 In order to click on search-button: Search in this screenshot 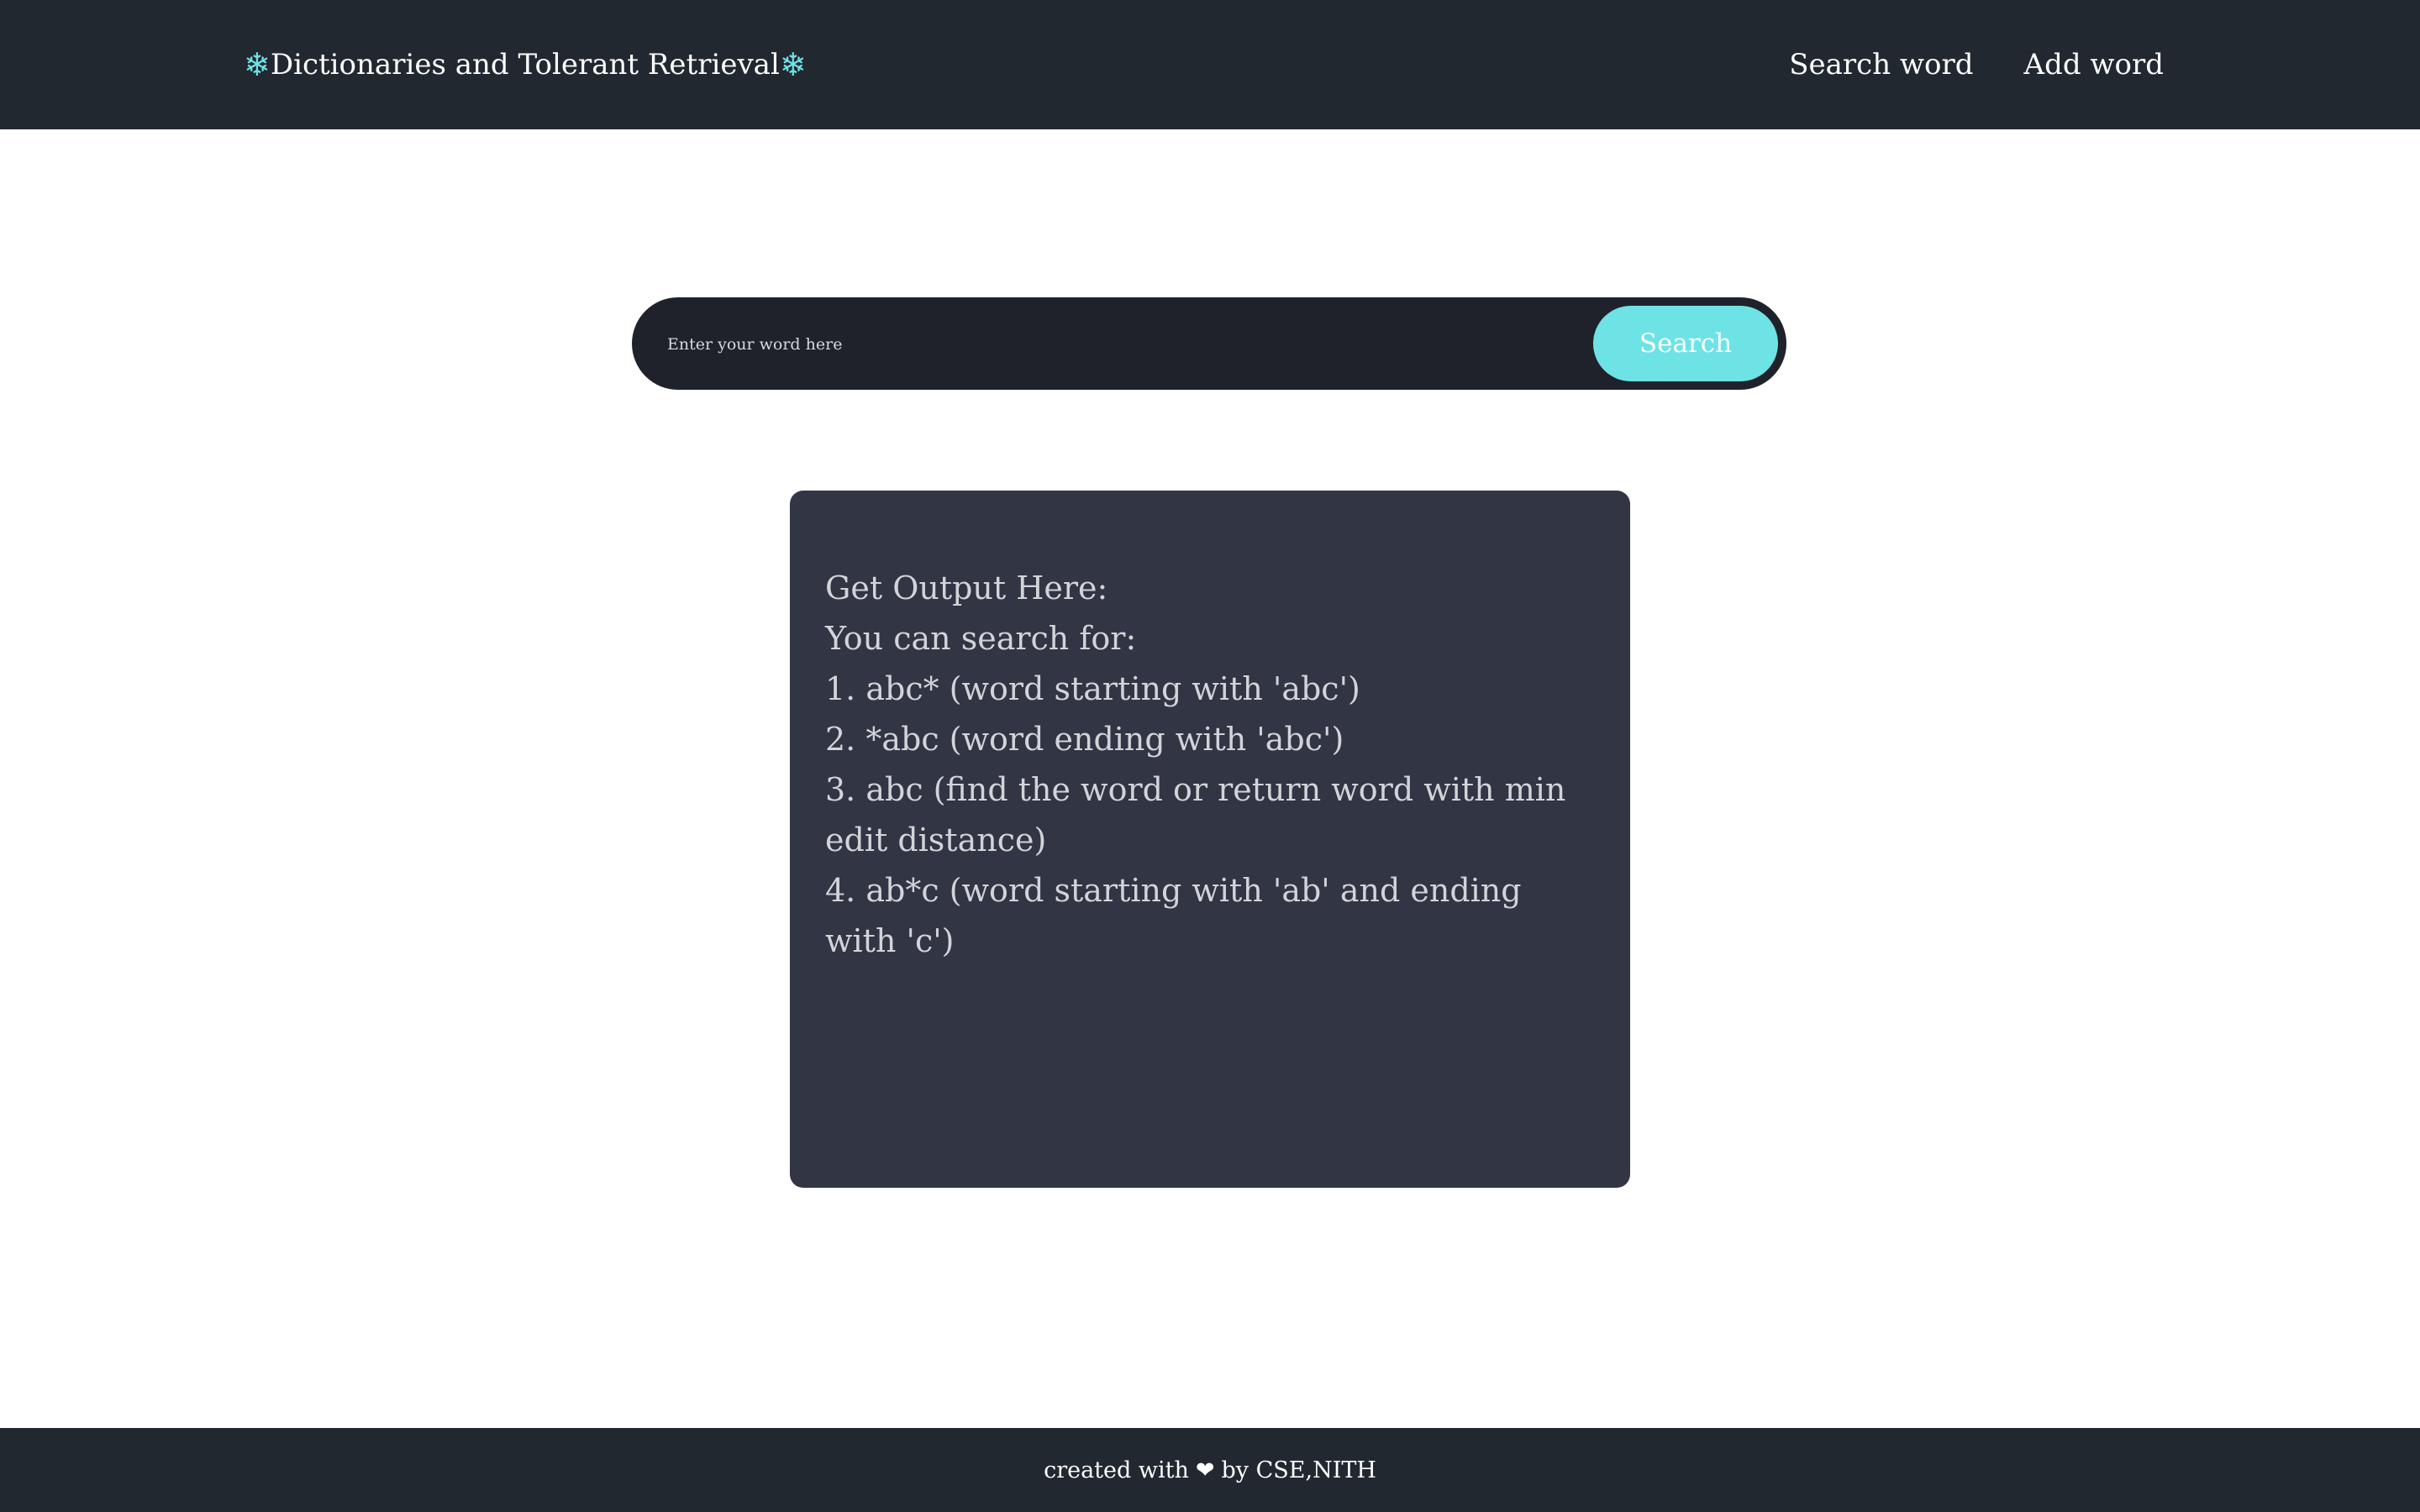, I will do `click(1685, 343)`.